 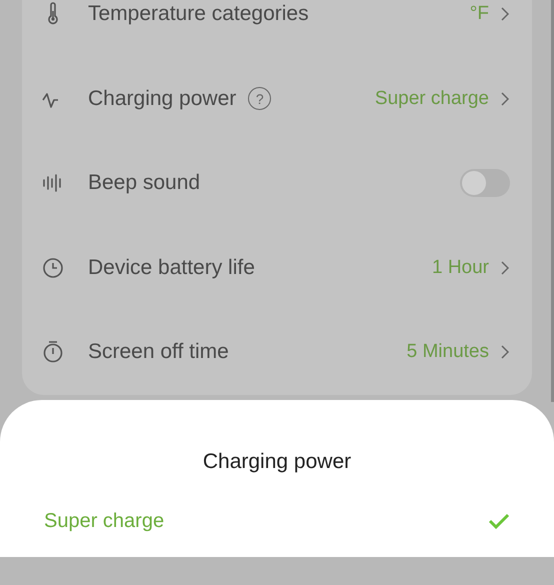 What do you see at coordinates (276, 268) in the screenshot?
I see `settings-row: Device battery life 1 Hour` at bounding box center [276, 268].